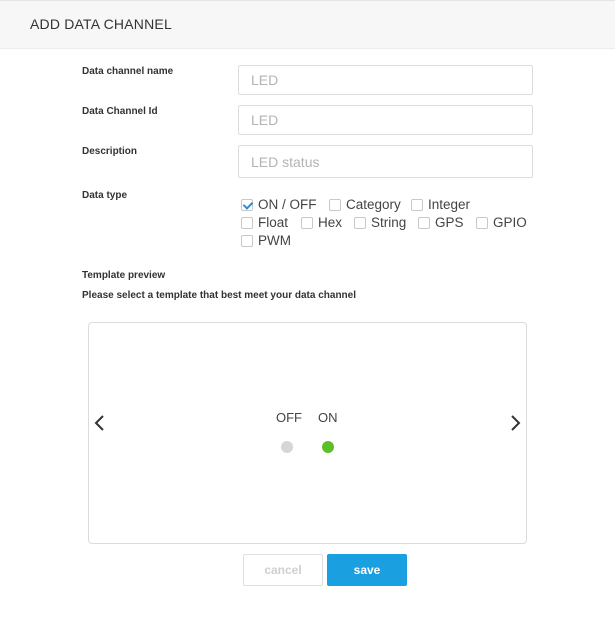  What do you see at coordinates (128, 71) in the screenshot?
I see `channel-name-label: Data channel name` at bounding box center [128, 71].